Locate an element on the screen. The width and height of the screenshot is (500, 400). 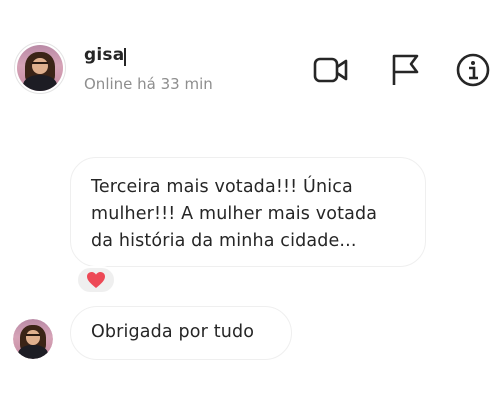
online-status: Online há 33 min is located at coordinates (148, 84).